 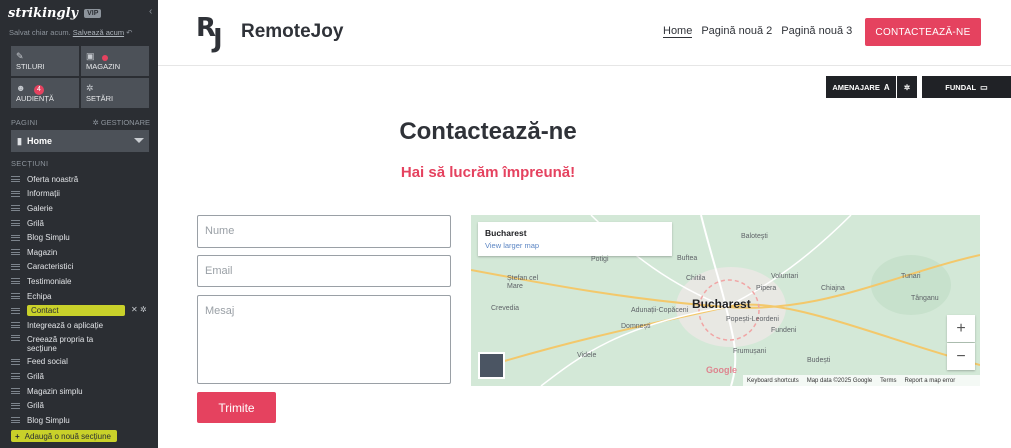 I want to click on view-larger-map-link: View larger map, so click(x=575, y=245).